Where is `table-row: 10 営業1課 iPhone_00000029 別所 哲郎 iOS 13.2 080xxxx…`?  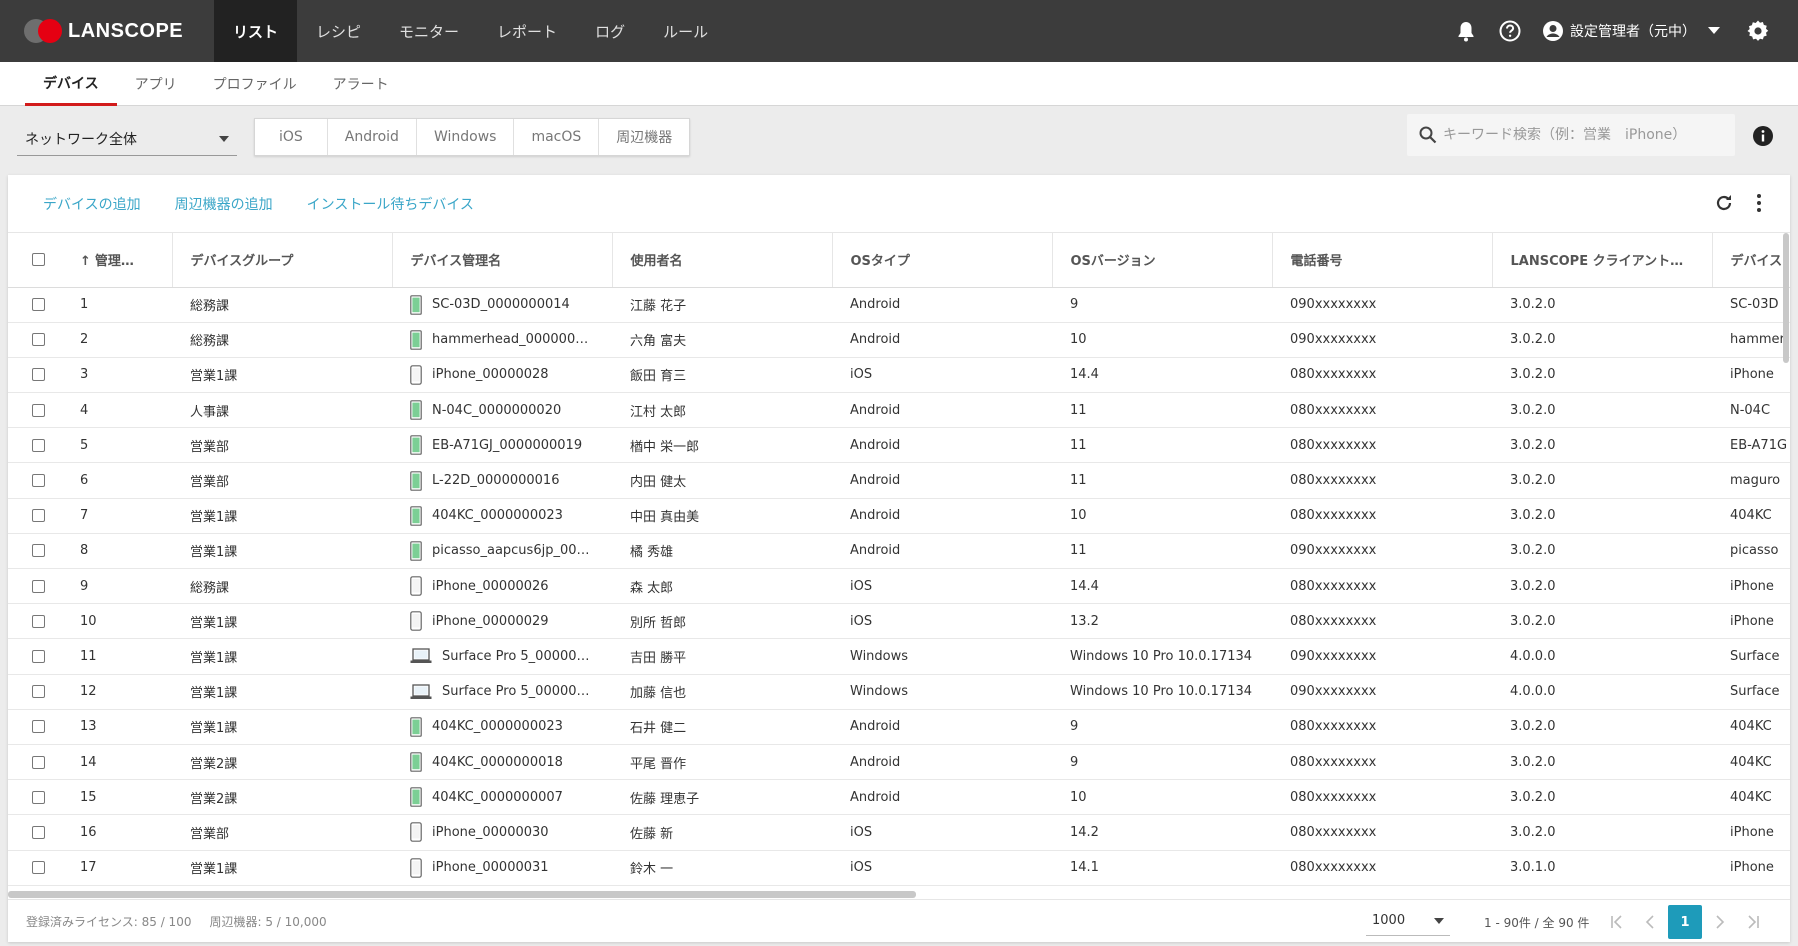 table-row: 10 営業1課 iPhone_00000029 別所 哲郎 iOS 13.2 080xxxx… is located at coordinates (899, 621).